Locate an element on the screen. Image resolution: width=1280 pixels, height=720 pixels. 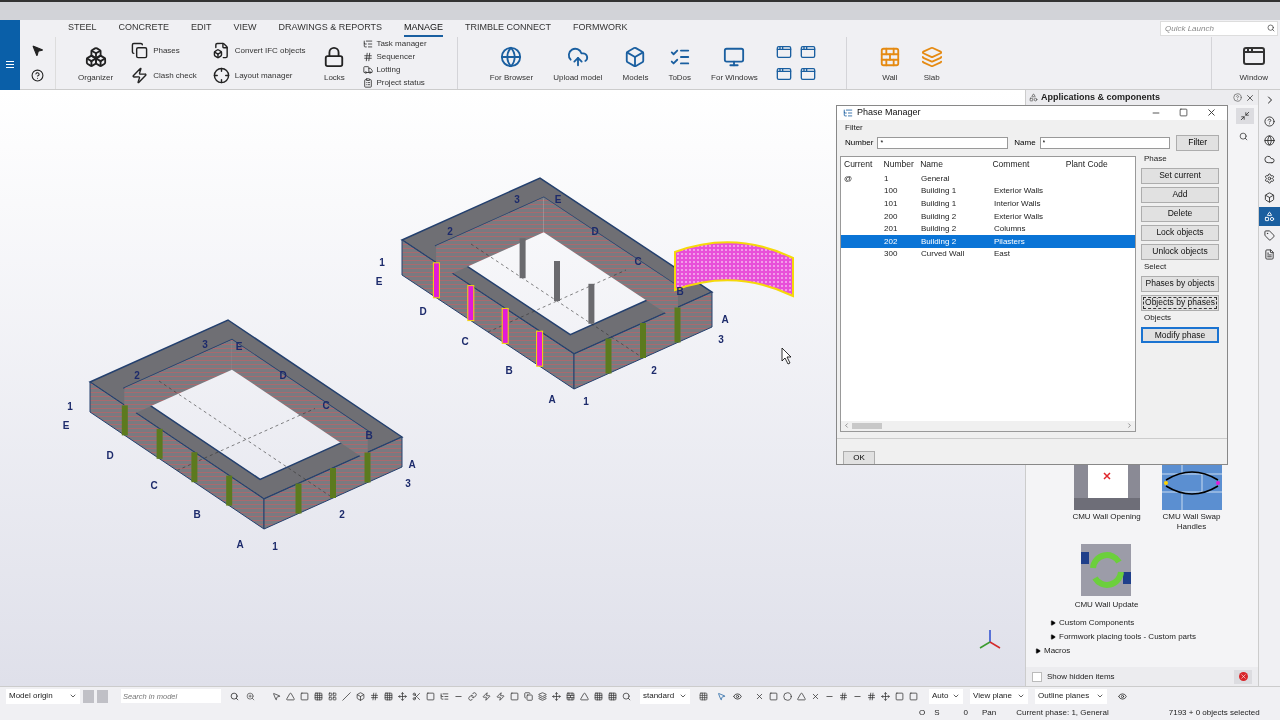
ribbon-button: Clash check is located at coordinates (164, 75).